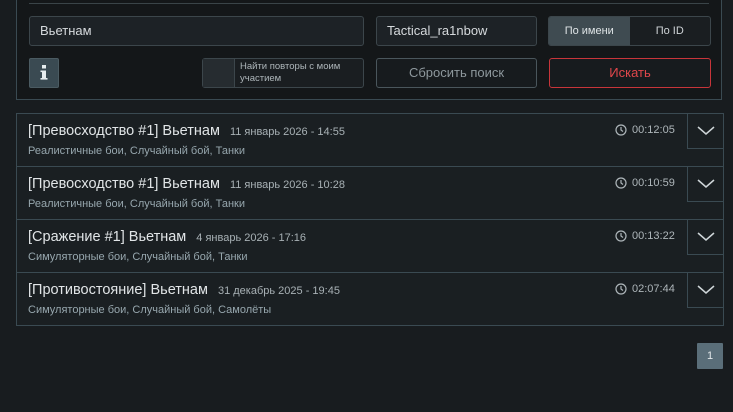  I want to click on player-search-input: Tactical_ra1nbow, so click(456, 31).